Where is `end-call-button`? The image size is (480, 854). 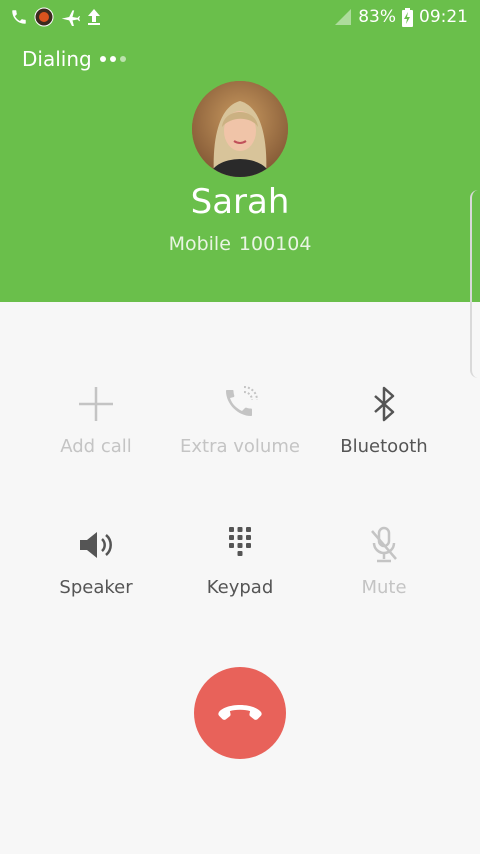
end-call-button is located at coordinates (240, 713).